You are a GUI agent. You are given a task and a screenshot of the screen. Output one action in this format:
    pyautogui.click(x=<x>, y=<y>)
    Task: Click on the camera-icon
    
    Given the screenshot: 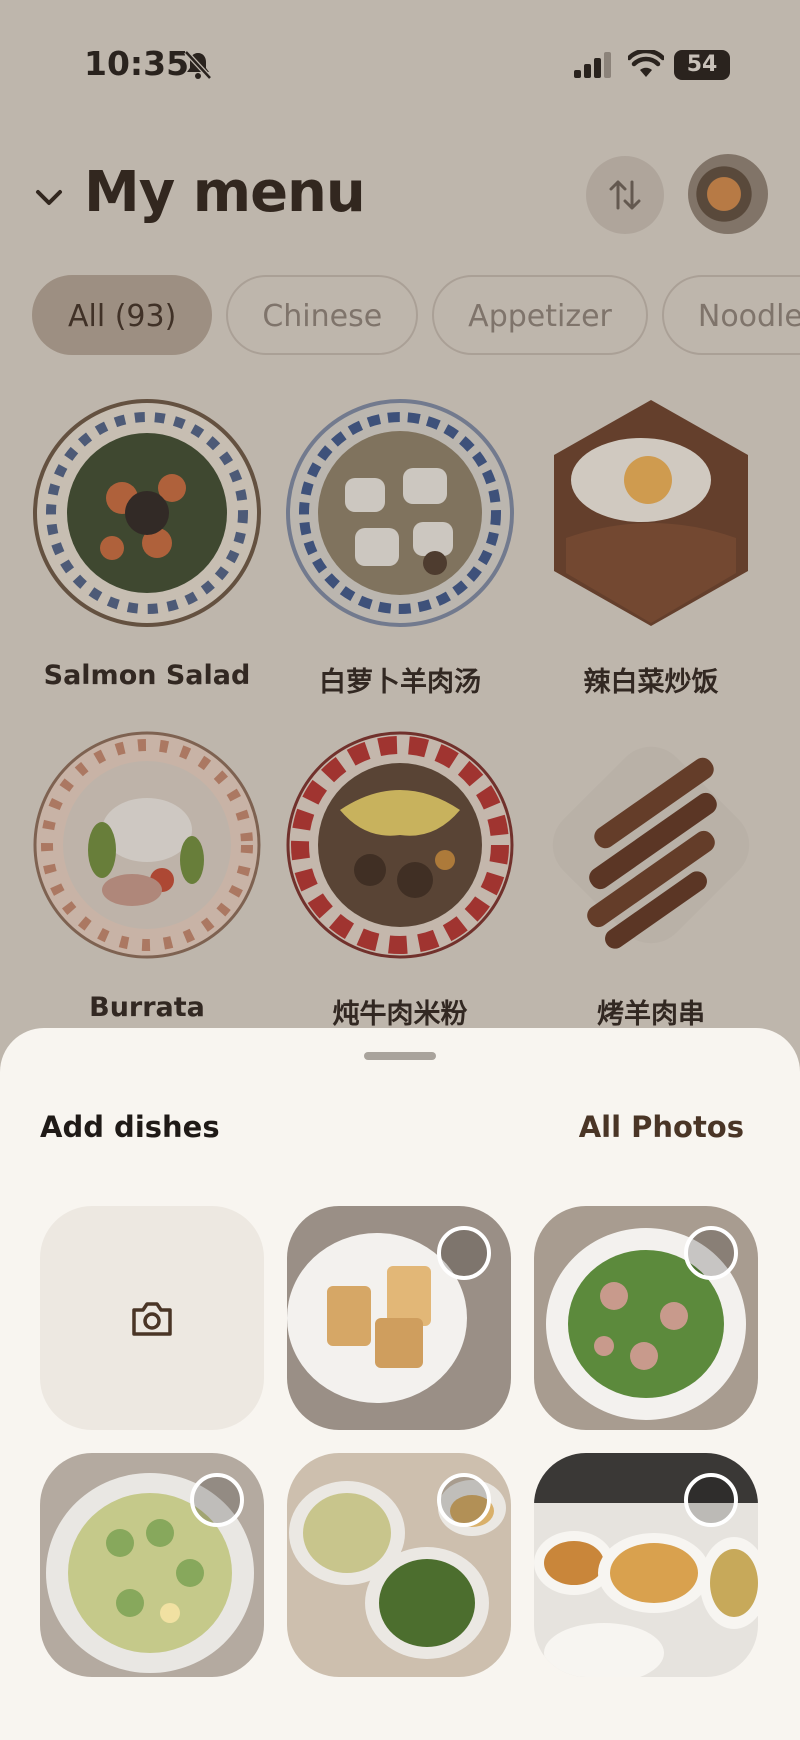 What is the action you would take?
    pyautogui.click(x=152, y=1319)
    